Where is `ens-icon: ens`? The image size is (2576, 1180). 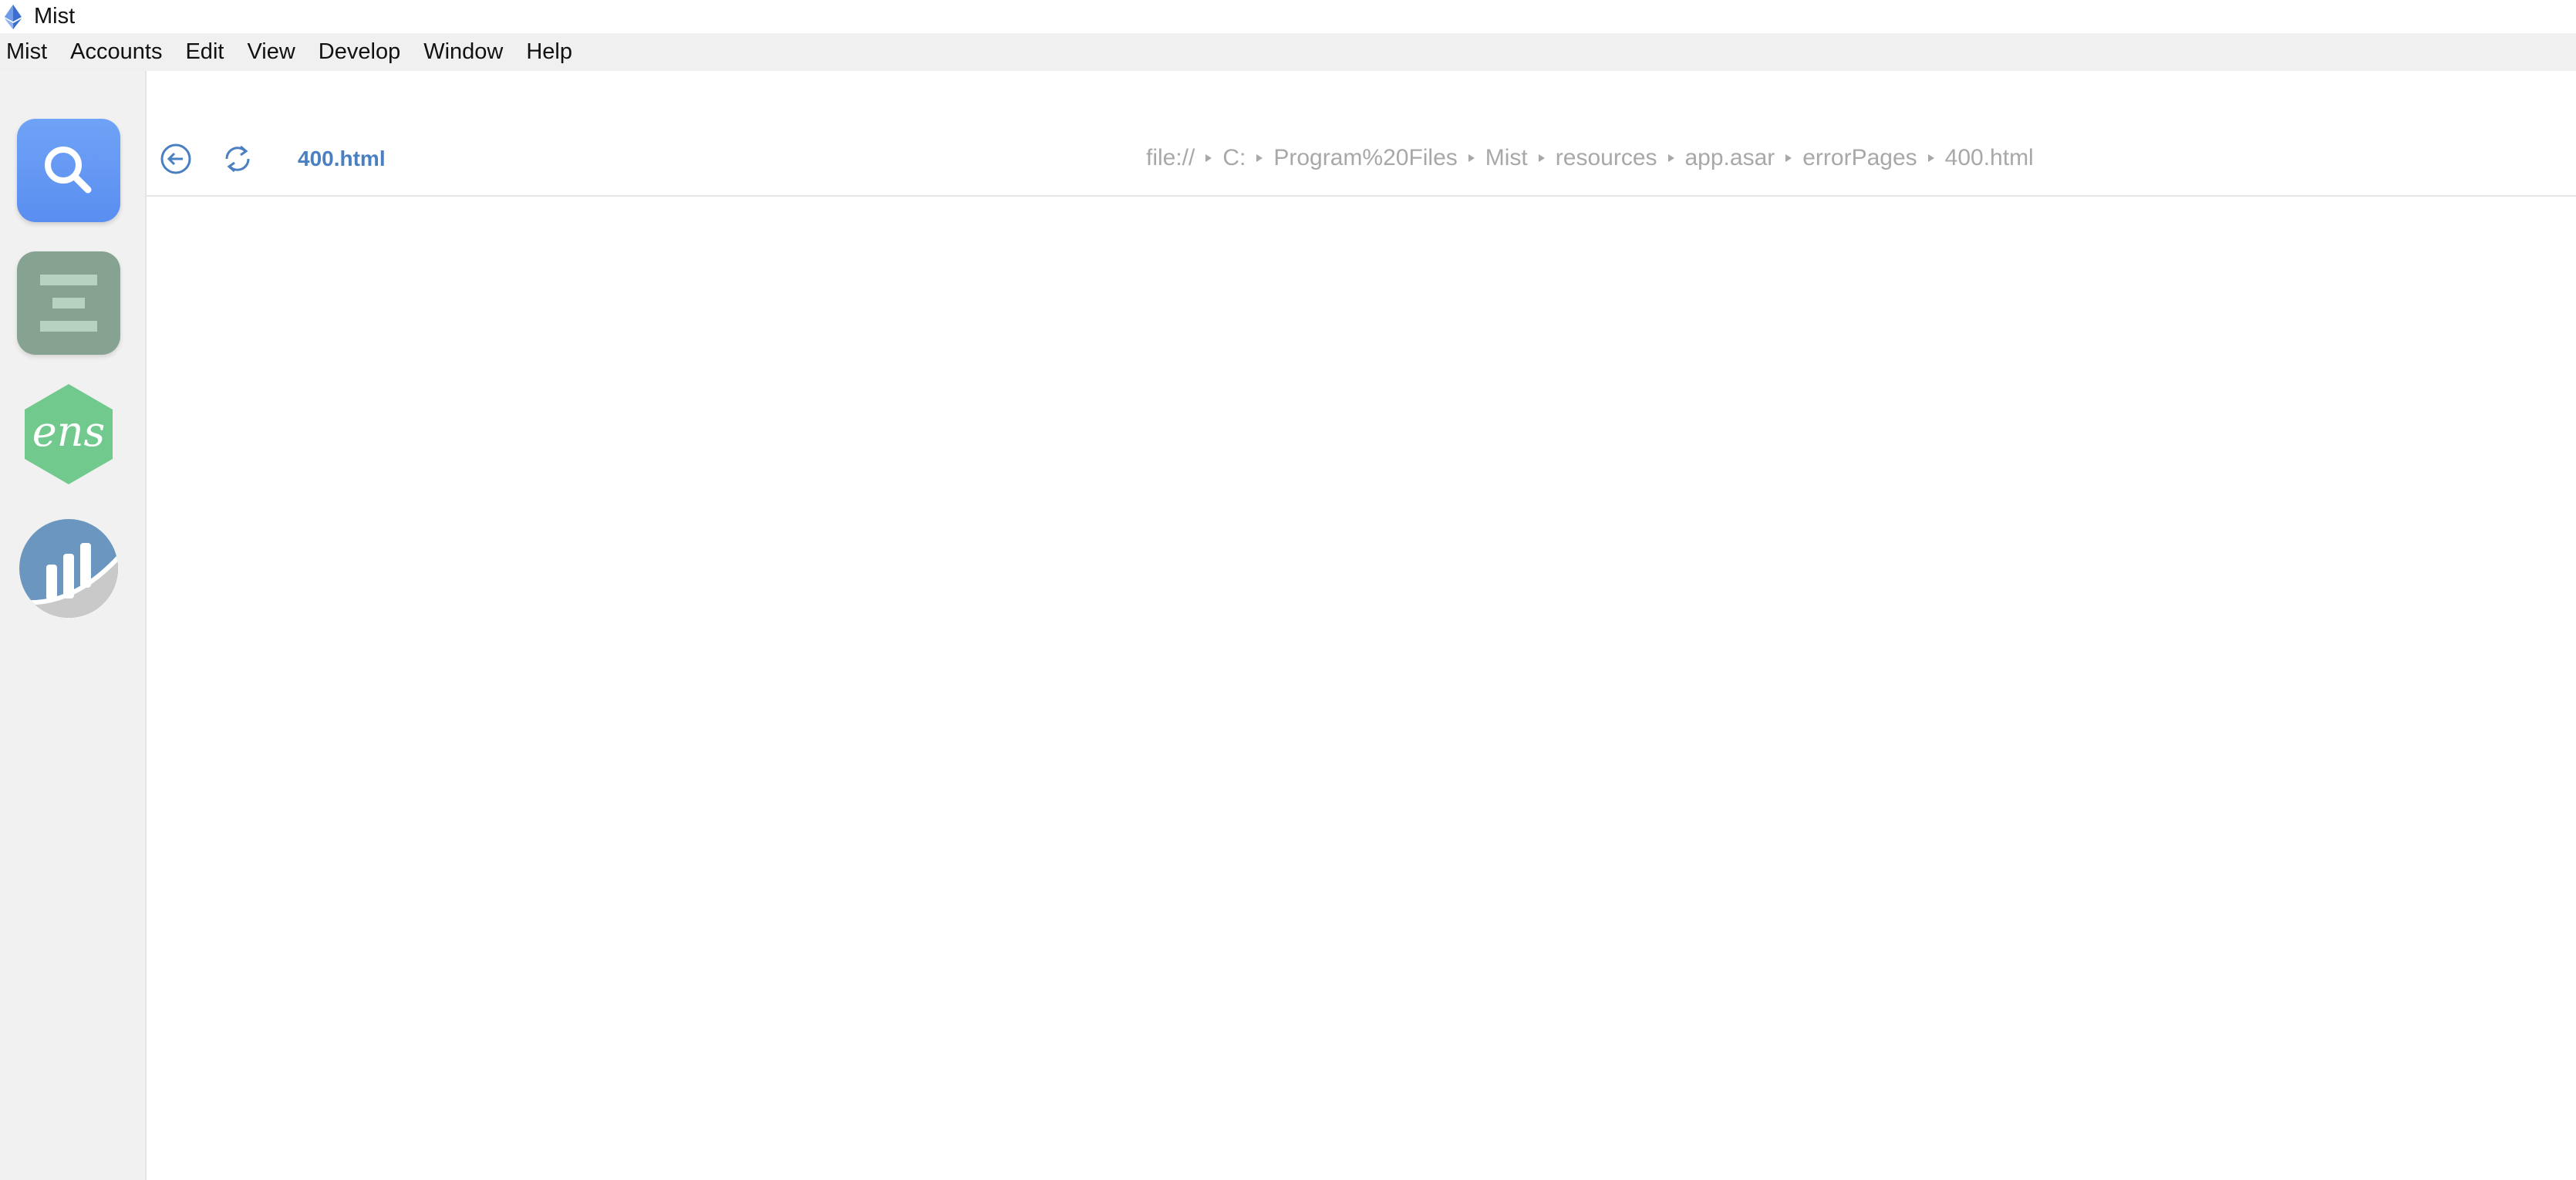 ens-icon: ens is located at coordinates (69, 434).